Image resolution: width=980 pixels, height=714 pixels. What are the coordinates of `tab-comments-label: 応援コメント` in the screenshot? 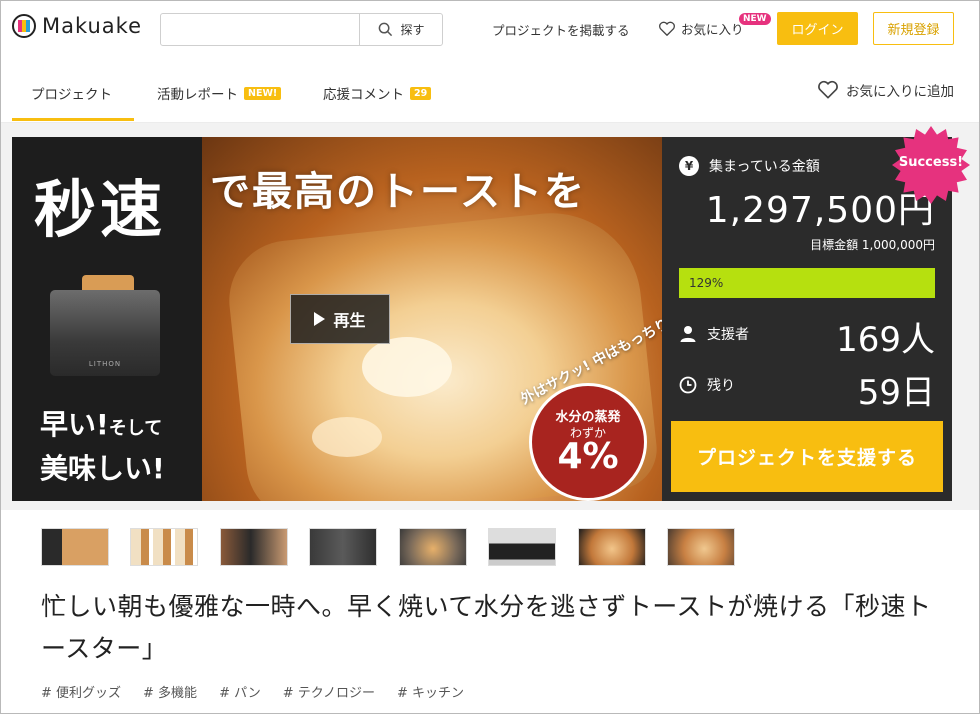 It's located at (363, 95).